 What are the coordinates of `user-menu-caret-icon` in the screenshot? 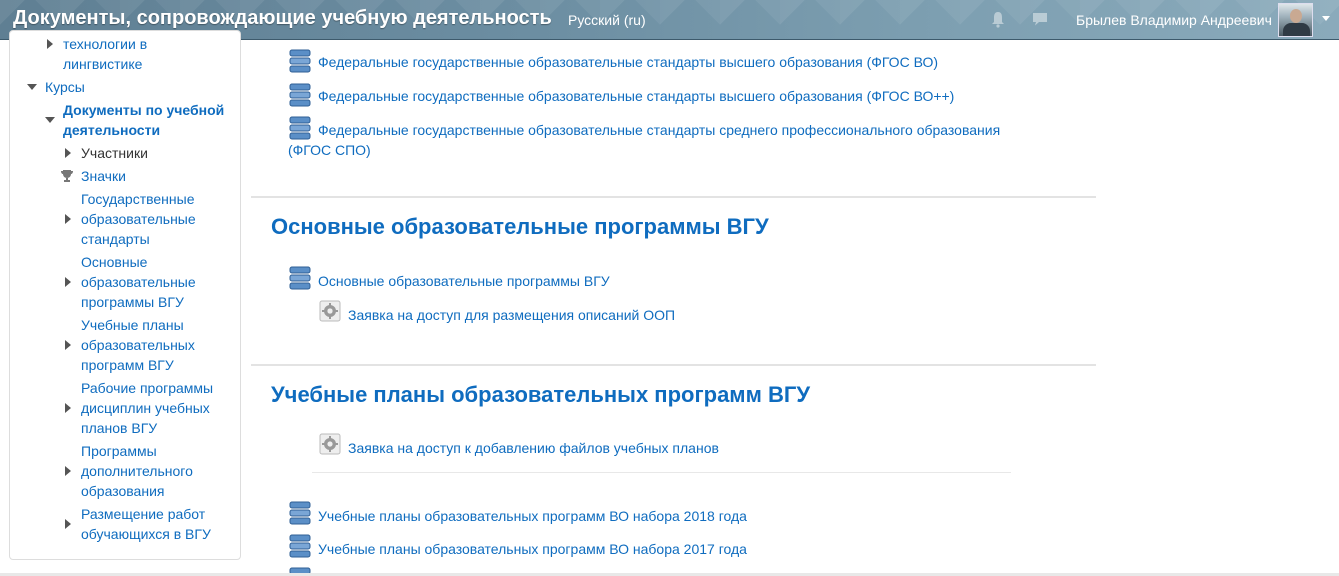 It's located at (1326, 18).